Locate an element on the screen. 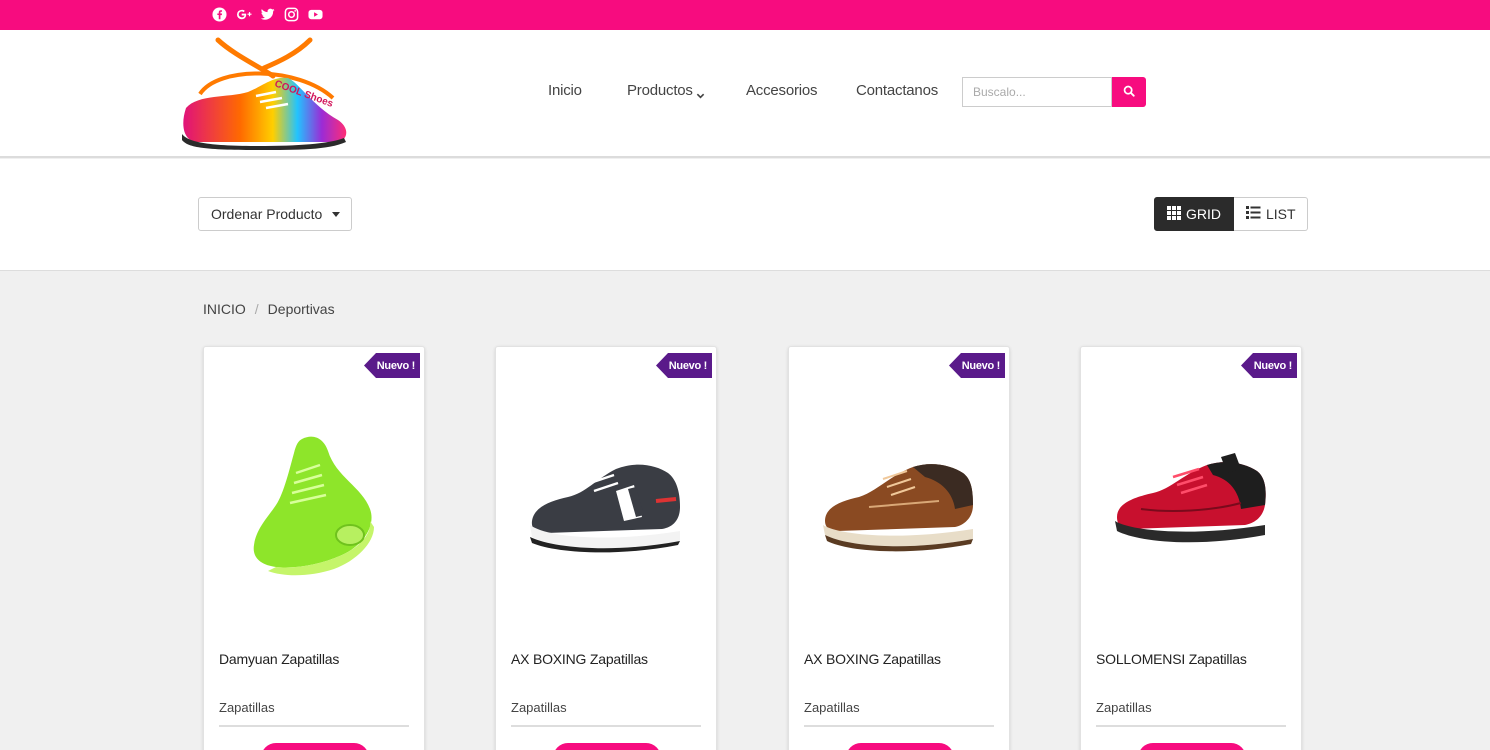 The height and width of the screenshot is (750, 1490). top-bar is located at coordinates (745, 15).